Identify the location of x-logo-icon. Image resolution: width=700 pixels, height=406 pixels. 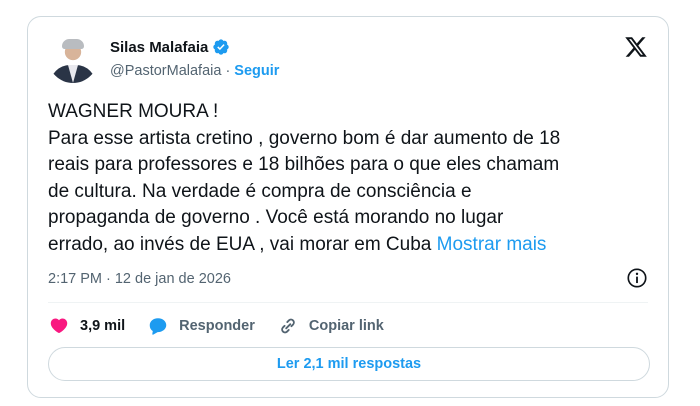
(636, 47).